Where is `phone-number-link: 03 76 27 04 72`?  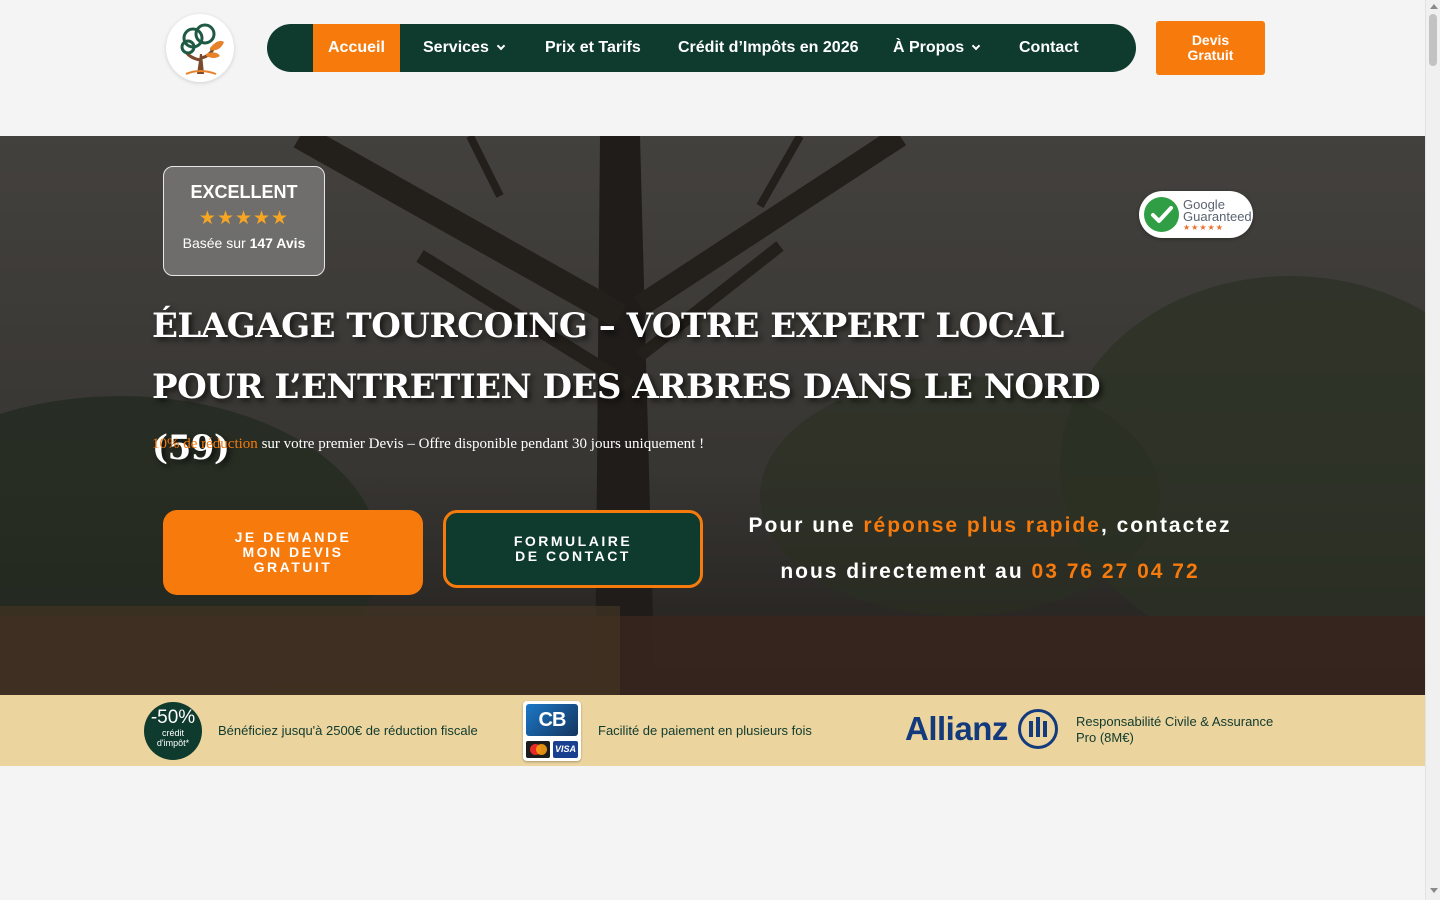
phone-number-link: 03 76 27 04 72 is located at coordinates (1116, 571).